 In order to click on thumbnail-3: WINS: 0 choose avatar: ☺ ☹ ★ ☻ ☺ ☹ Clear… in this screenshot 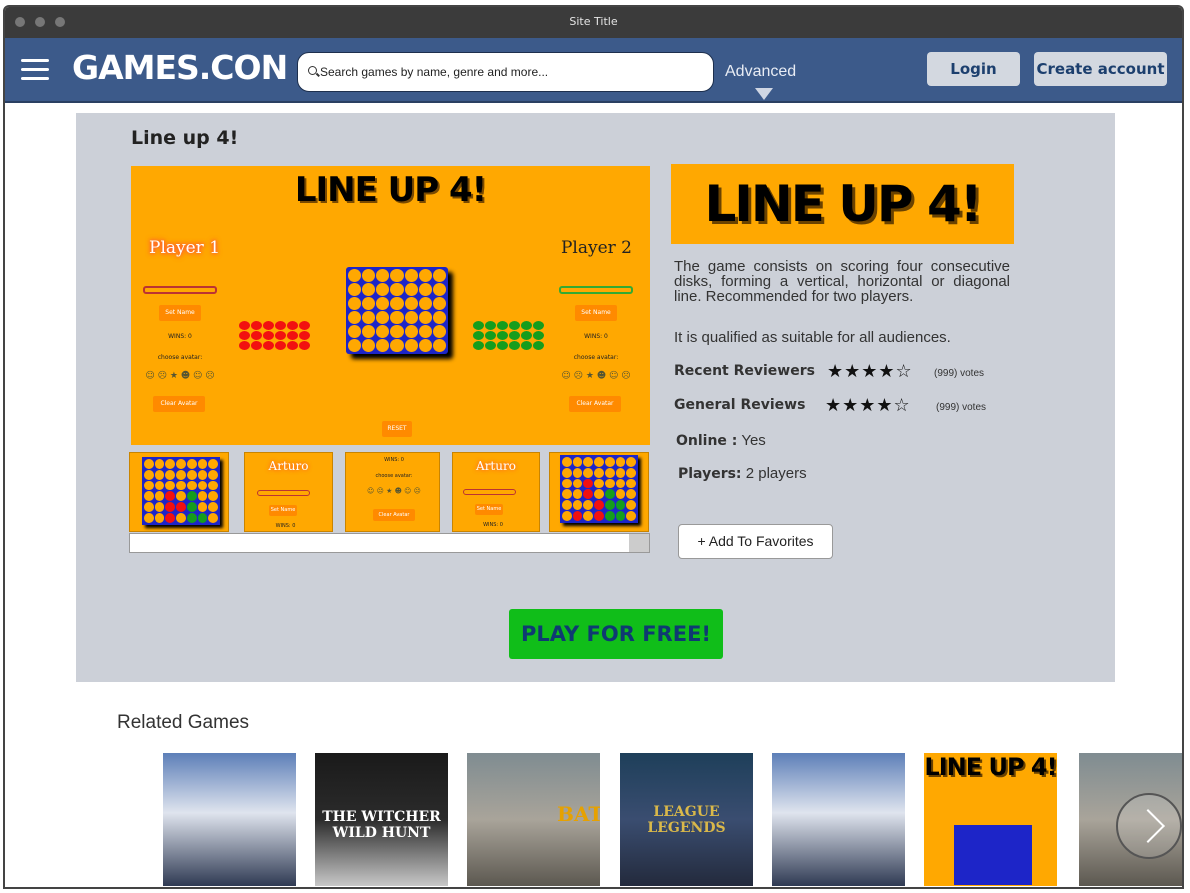, I will do `click(392, 492)`.